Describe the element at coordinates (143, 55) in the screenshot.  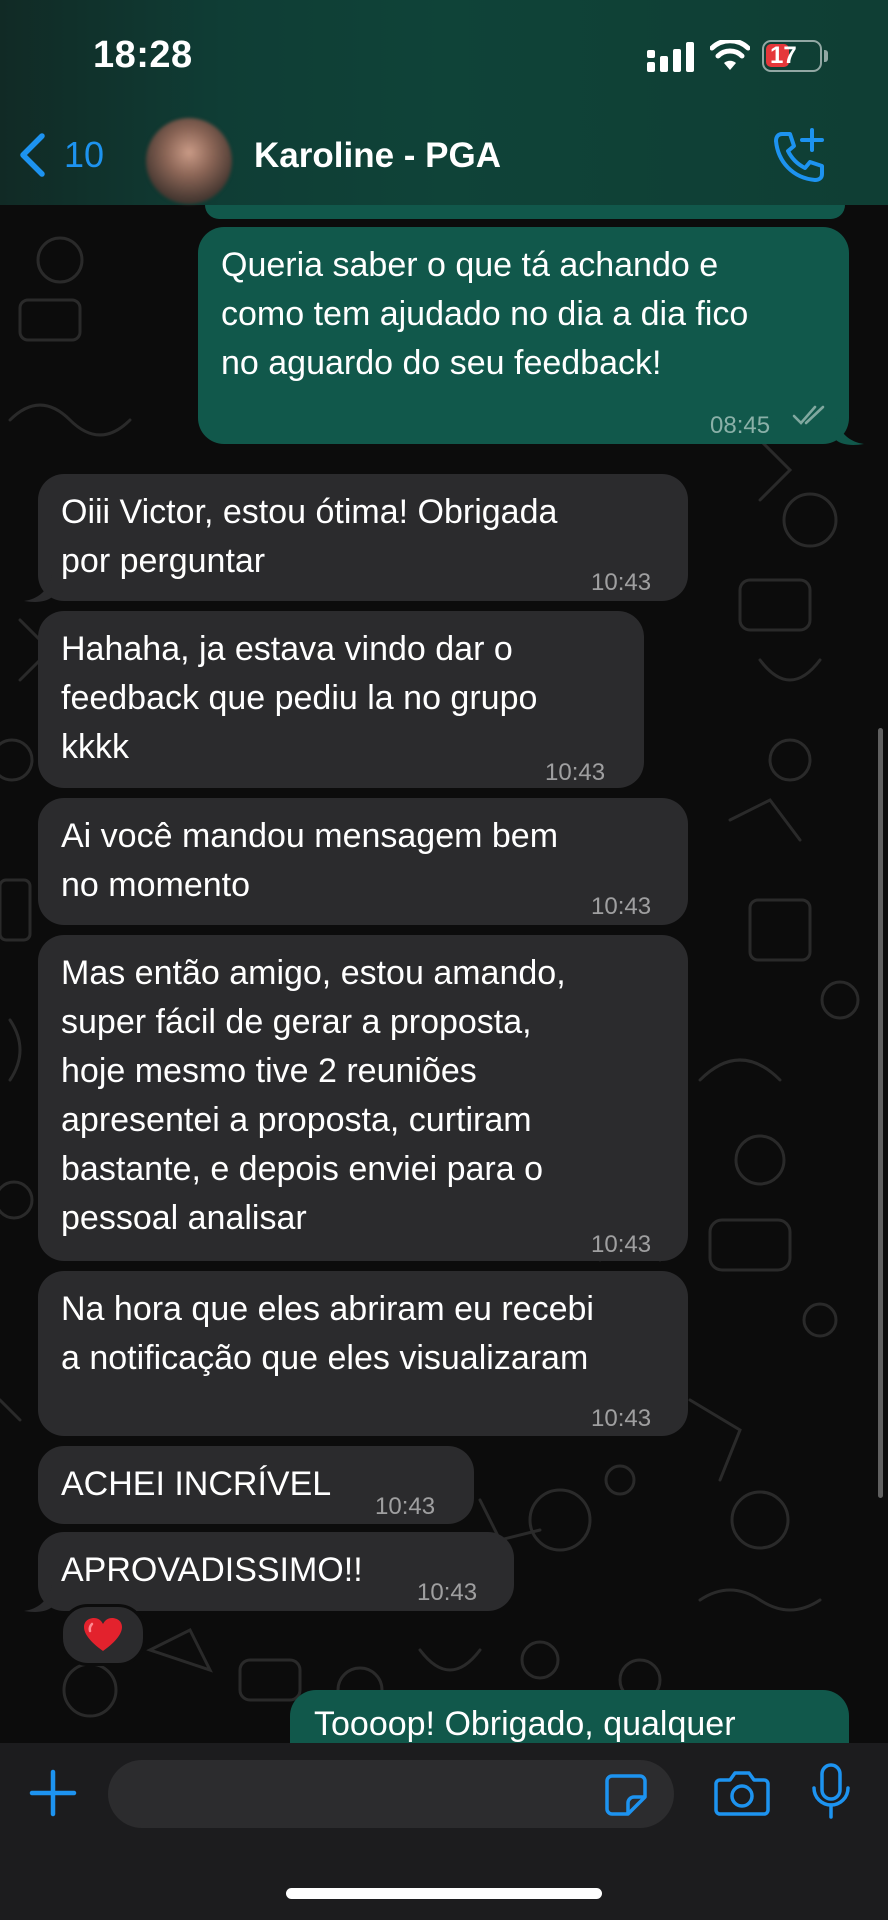
I see `status-time: 18:28` at that location.